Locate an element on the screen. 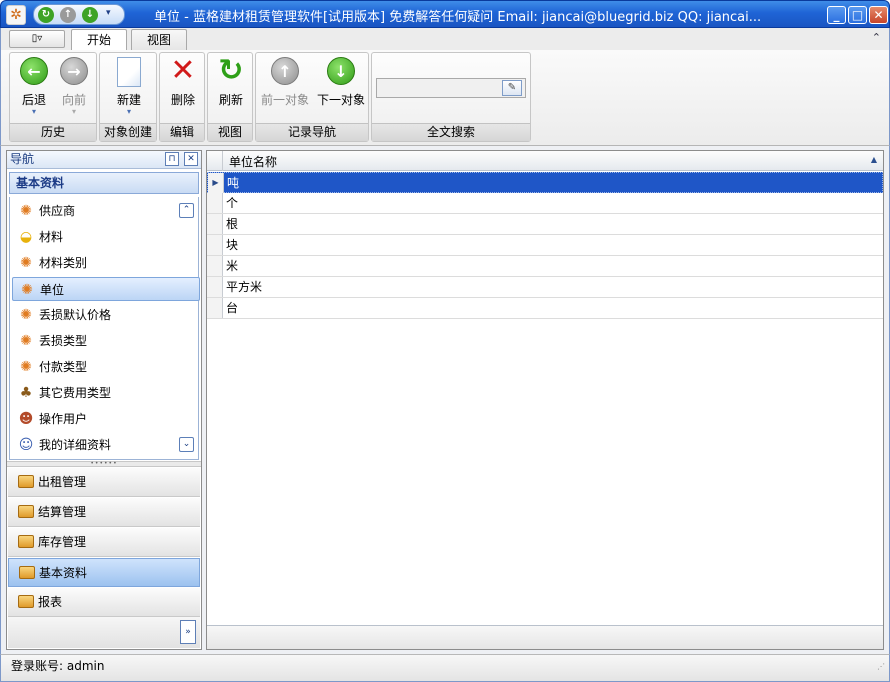  nav-section-title: 基本资料 is located at coordinates (104, 183).